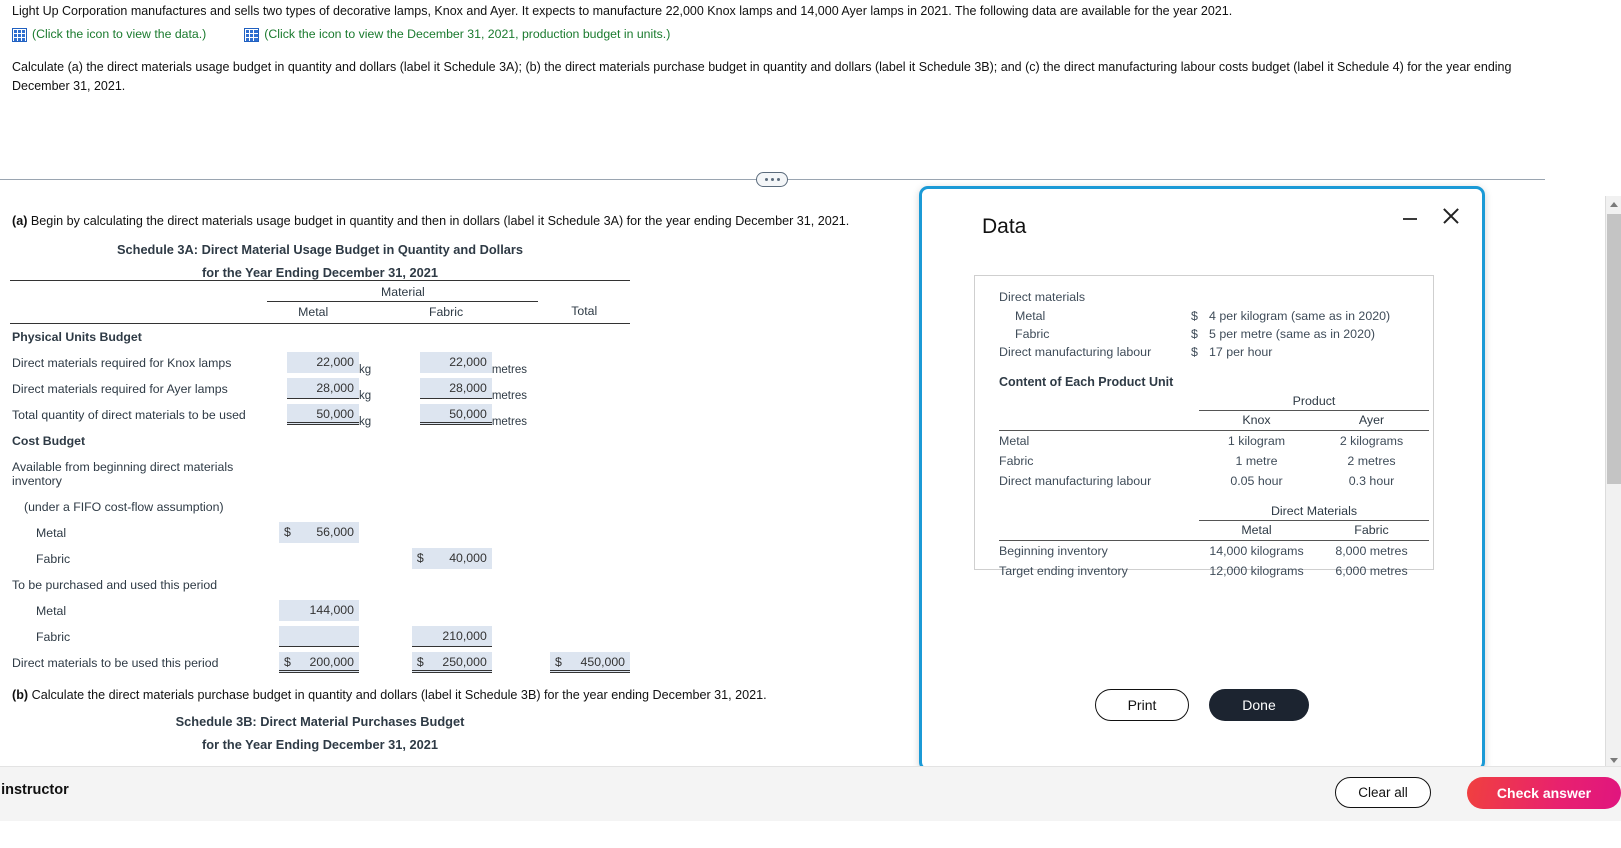 Image resolution: width=1621 pixels, height=848 pixels. What do you see at coordinates (584, 312) in the screenshot?
I see `column-header-total: Total` at bounding box center [584, 312].